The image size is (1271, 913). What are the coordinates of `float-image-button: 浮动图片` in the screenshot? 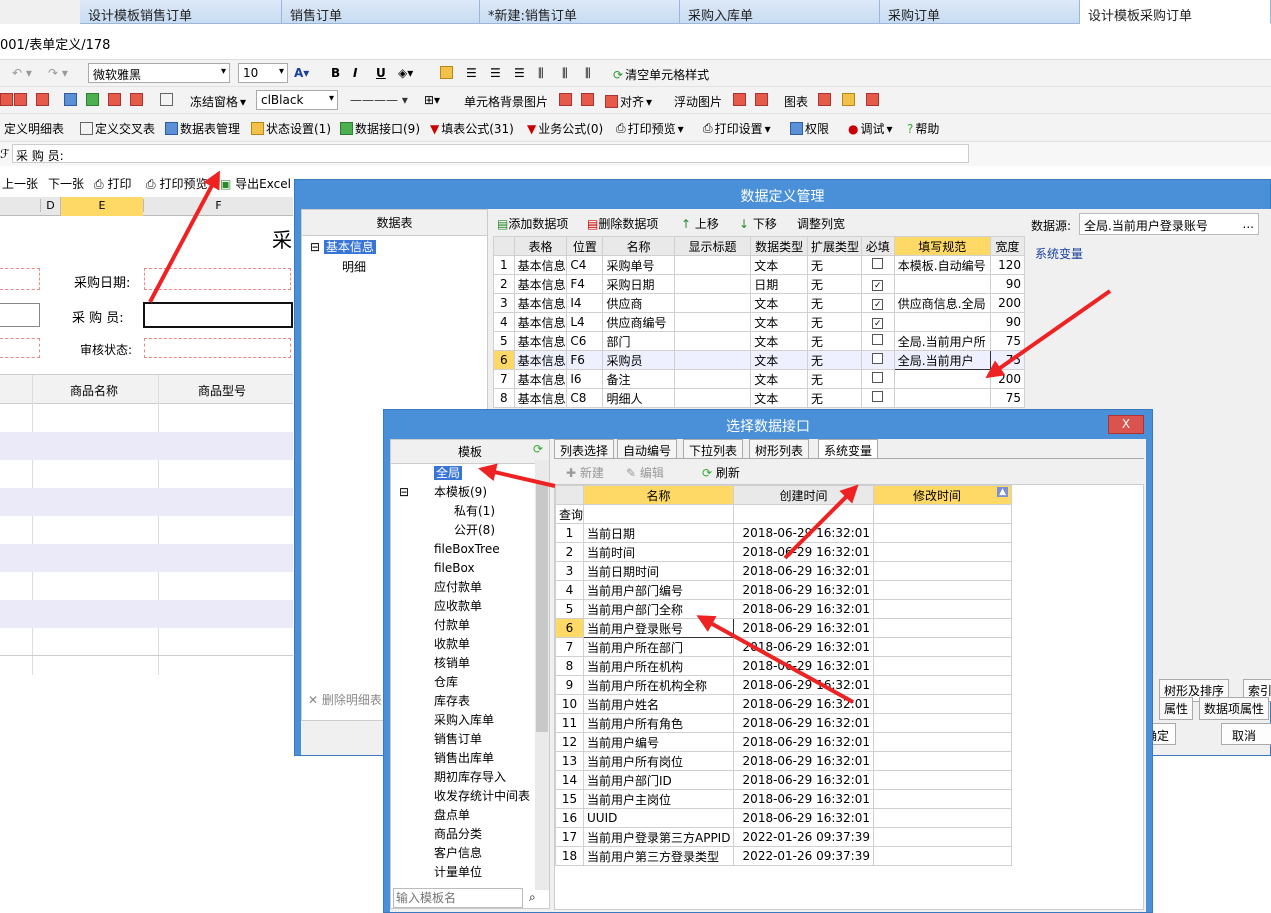 It's located at (698, 101).